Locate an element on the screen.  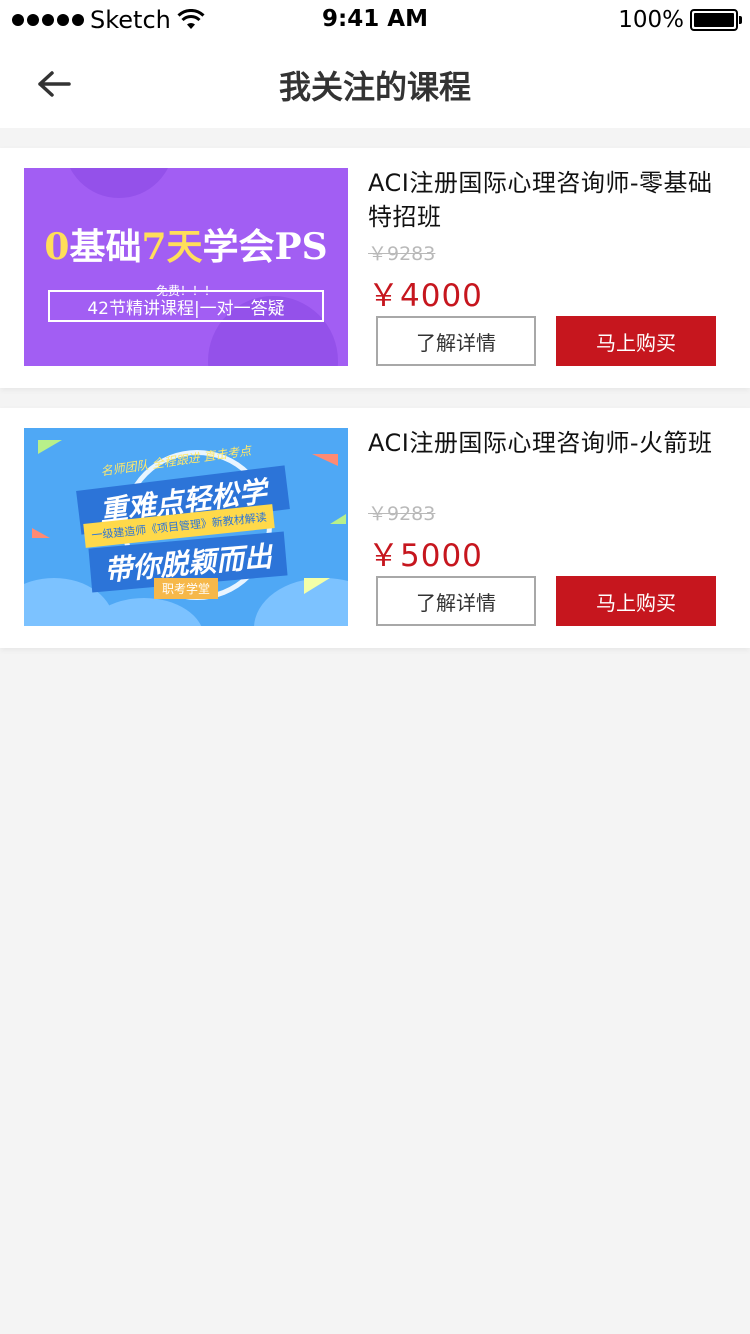
status-bar: Sketch 9:41 AM 100% is located at coordinates (375, 20).